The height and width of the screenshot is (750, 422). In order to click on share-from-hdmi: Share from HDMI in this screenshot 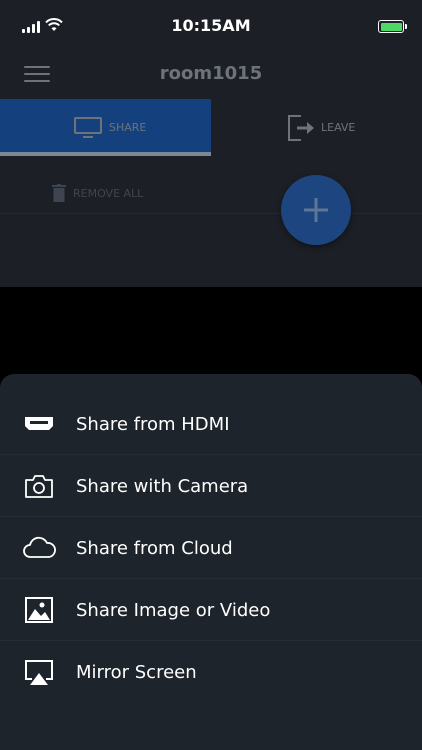, I will do `click(211, 424)`.